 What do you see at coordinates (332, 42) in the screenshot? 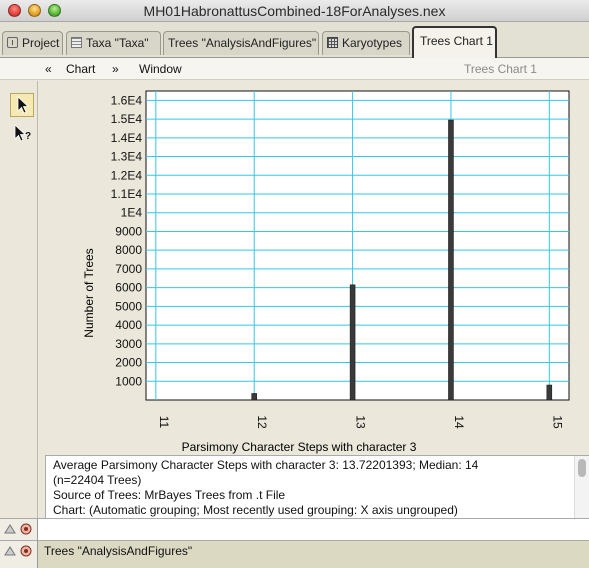
I see `matrix-icon` at bounding box center [332, 42].